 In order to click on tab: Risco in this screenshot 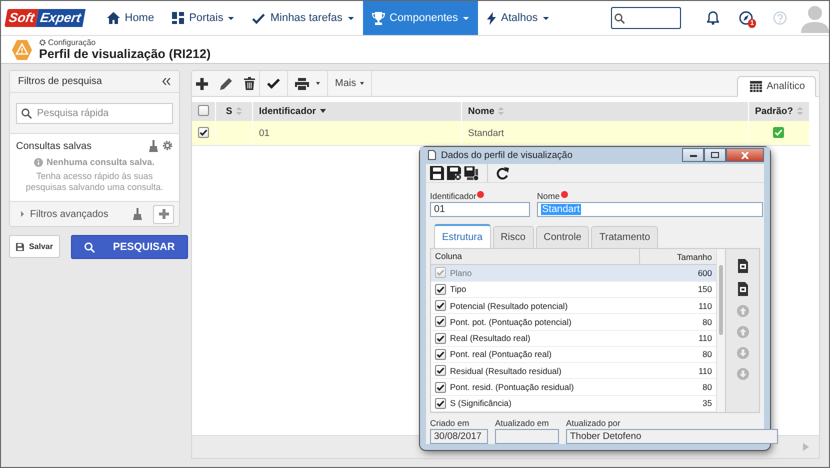, I will do `click(513, 237)`.